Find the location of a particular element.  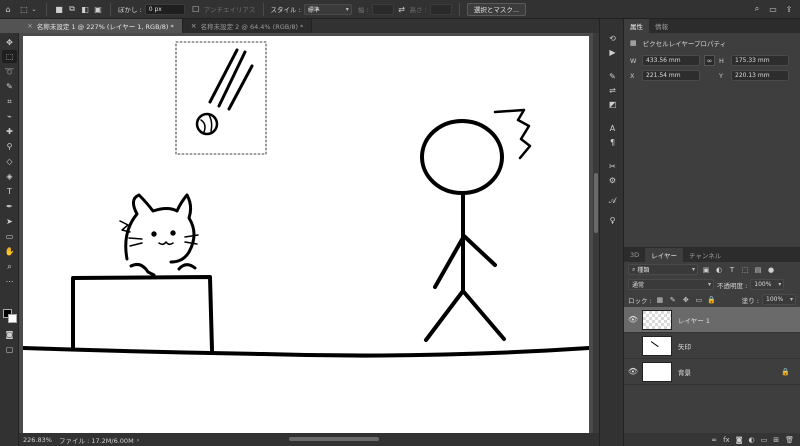

ground-line is located at coordinates (306, 352).